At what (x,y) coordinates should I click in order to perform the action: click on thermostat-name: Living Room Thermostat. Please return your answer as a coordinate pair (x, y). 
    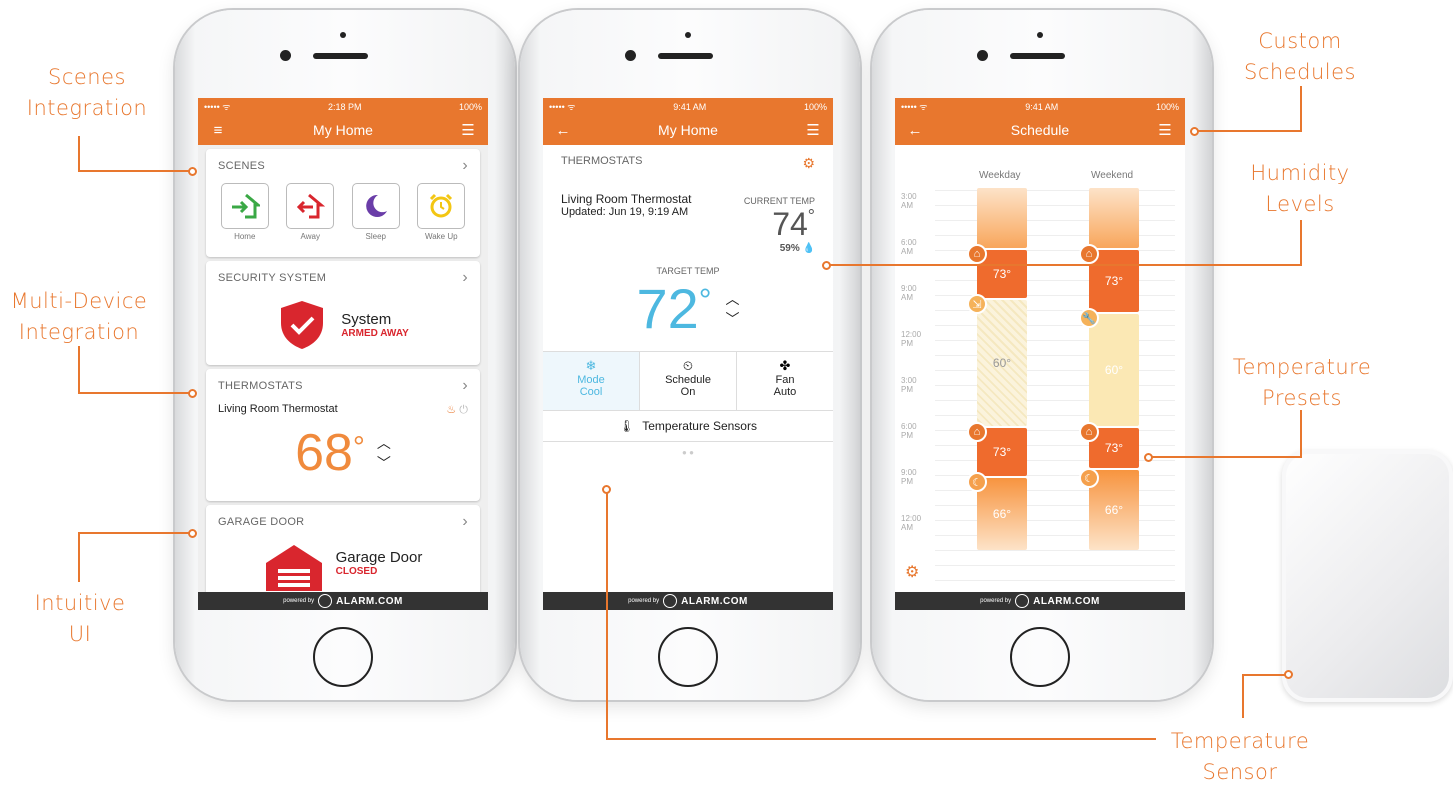
    Looking at the image, I should click on (626, 199).